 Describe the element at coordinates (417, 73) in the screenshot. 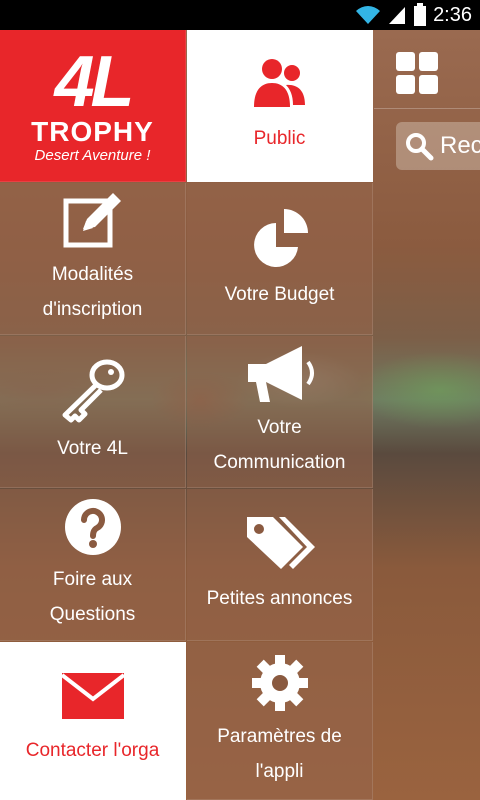

I see `grid-icon` at that location.